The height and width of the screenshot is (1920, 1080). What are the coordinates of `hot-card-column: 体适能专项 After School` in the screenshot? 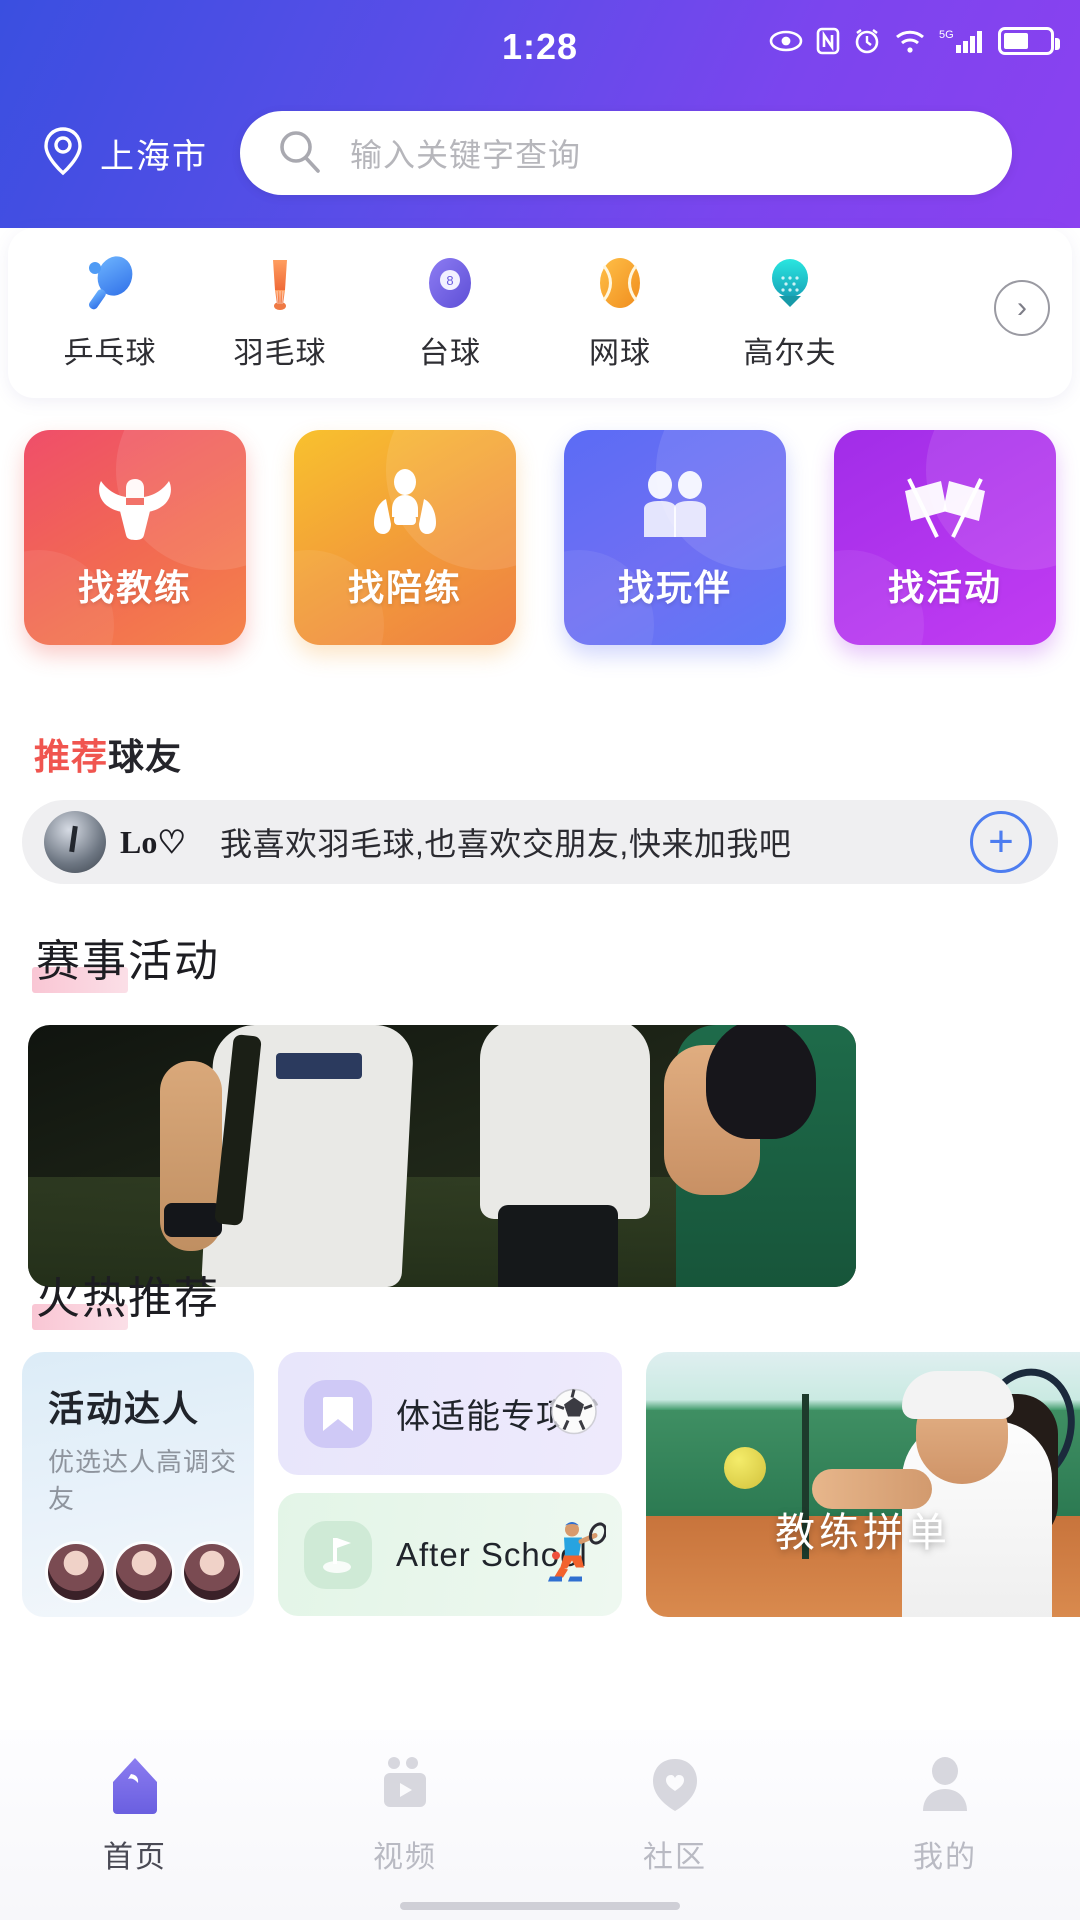 It's located at (450, 1484).